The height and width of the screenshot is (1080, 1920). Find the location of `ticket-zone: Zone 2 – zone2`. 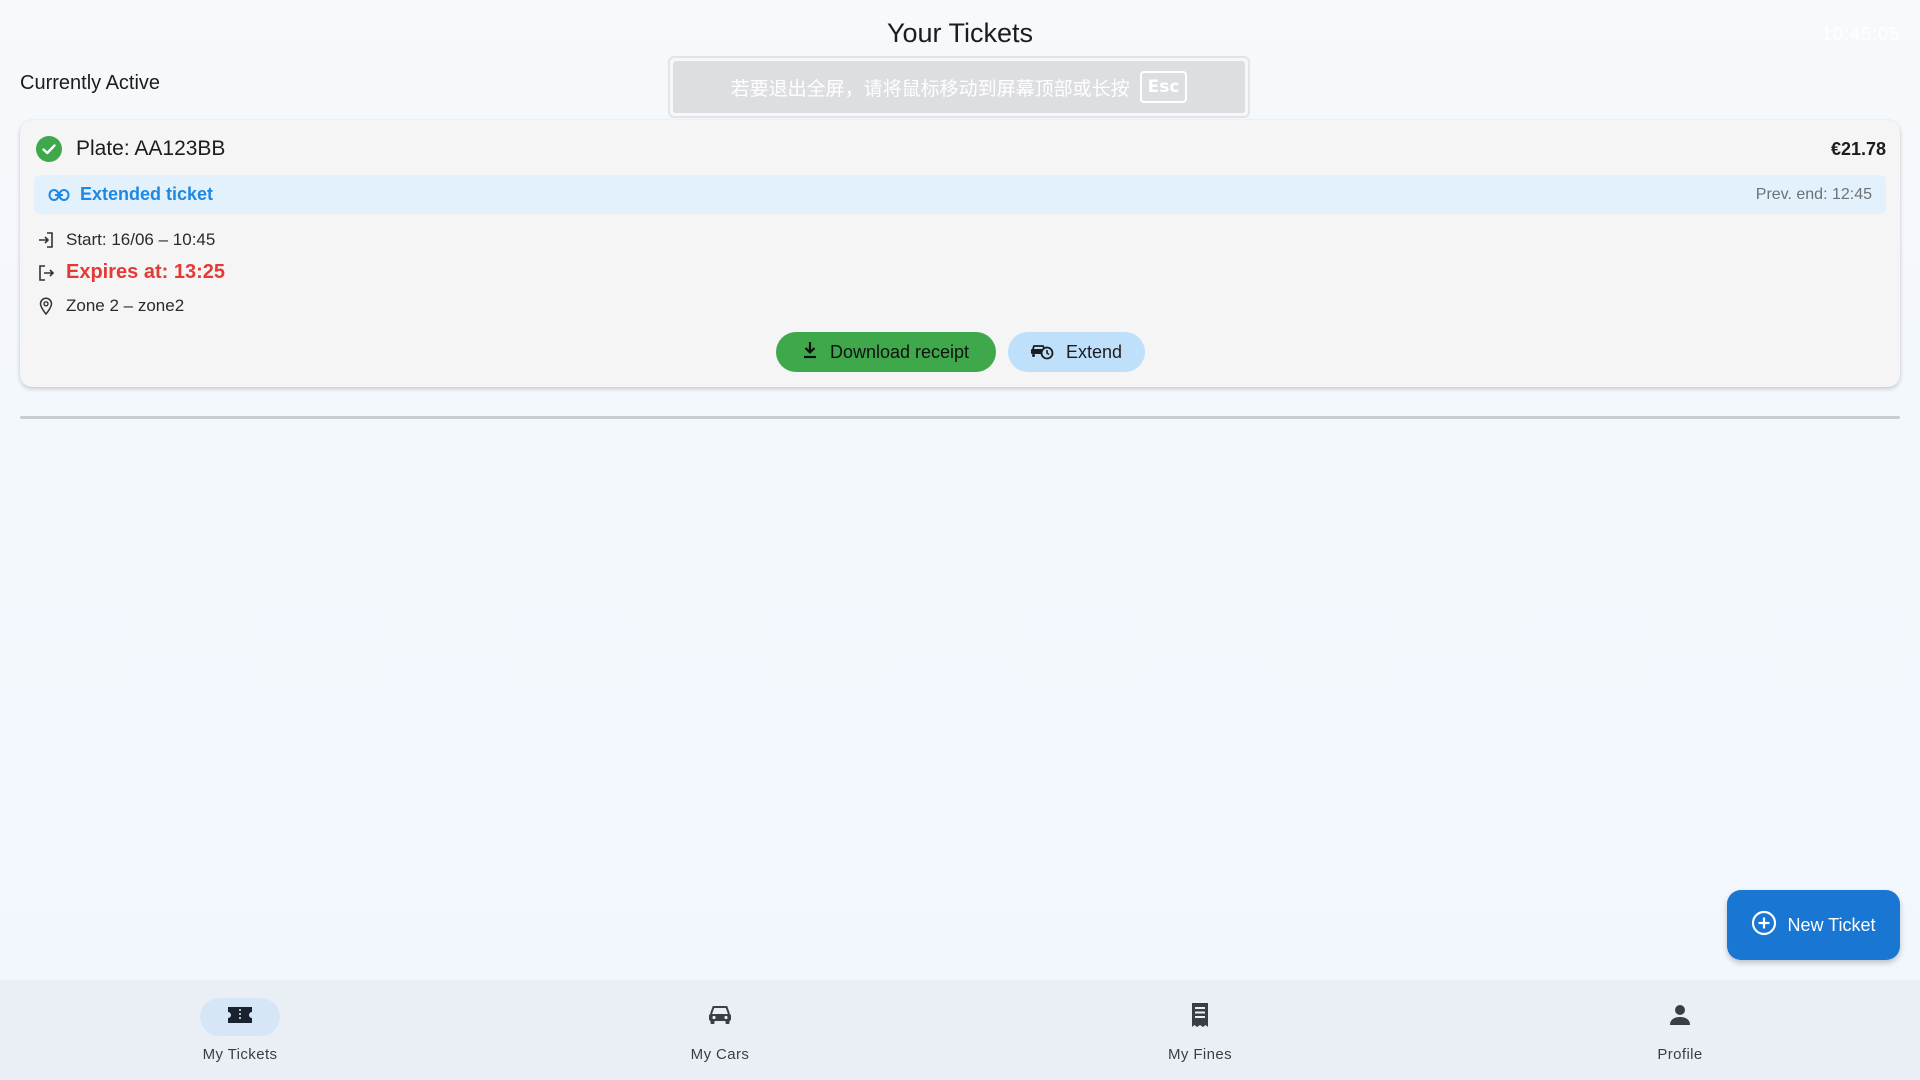

ticket-zone: Zone 2 – zone2 is located at coordinates (125, 305).